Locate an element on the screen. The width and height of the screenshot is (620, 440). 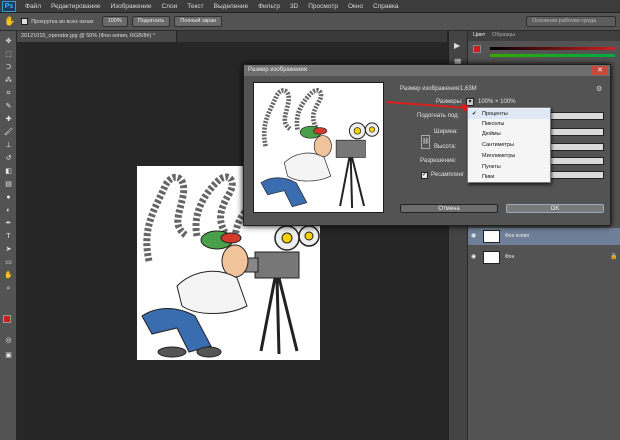
menu-edit: Редактирование is located at coordinates (76, 6).